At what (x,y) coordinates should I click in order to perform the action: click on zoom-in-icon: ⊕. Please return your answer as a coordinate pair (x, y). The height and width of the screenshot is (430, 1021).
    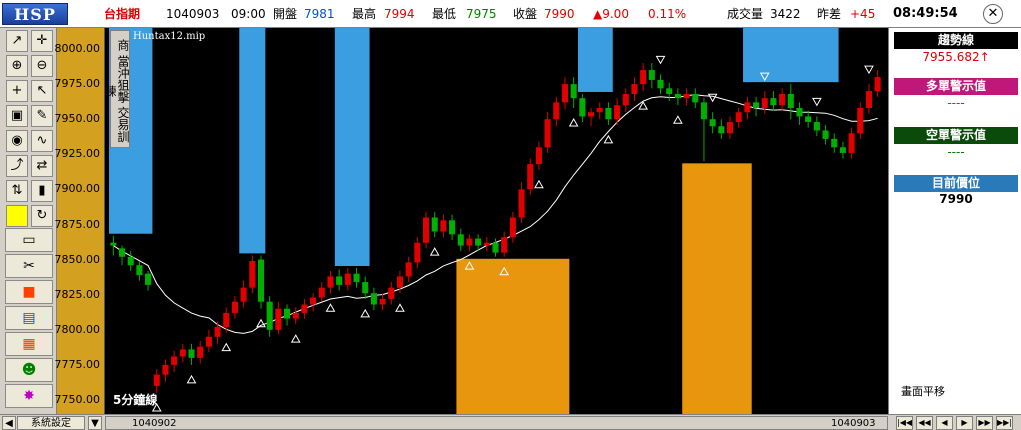
    Looking at the image, I should click on (17, 66).